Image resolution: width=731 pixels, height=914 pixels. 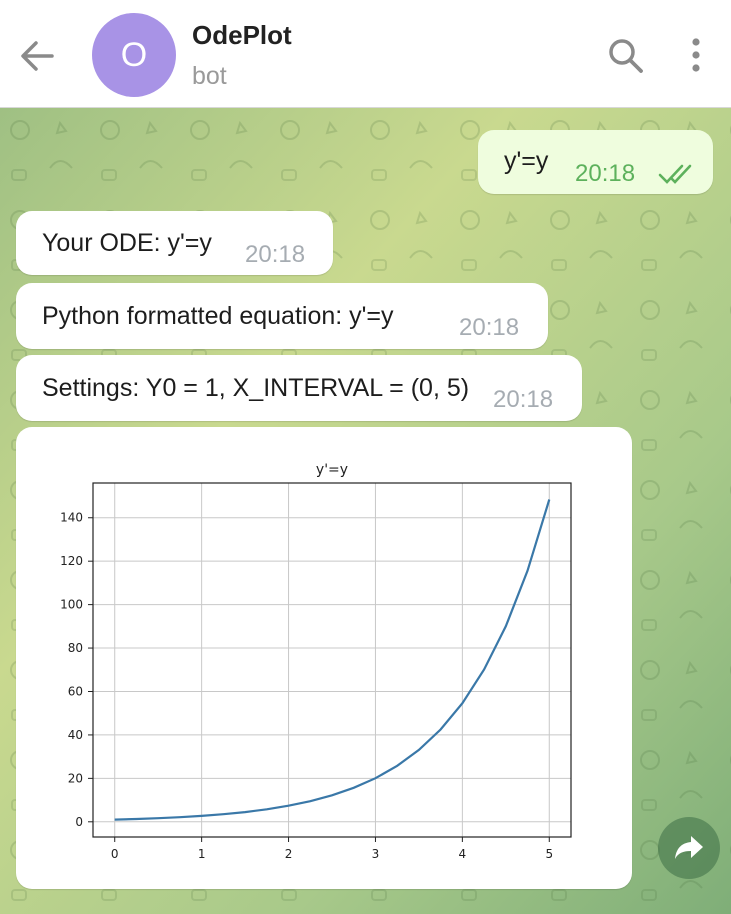 What do you see at coordinates (79, 822) in the screenshot?
I see `y-tick-label: 0` at bounding box center [79, 822].